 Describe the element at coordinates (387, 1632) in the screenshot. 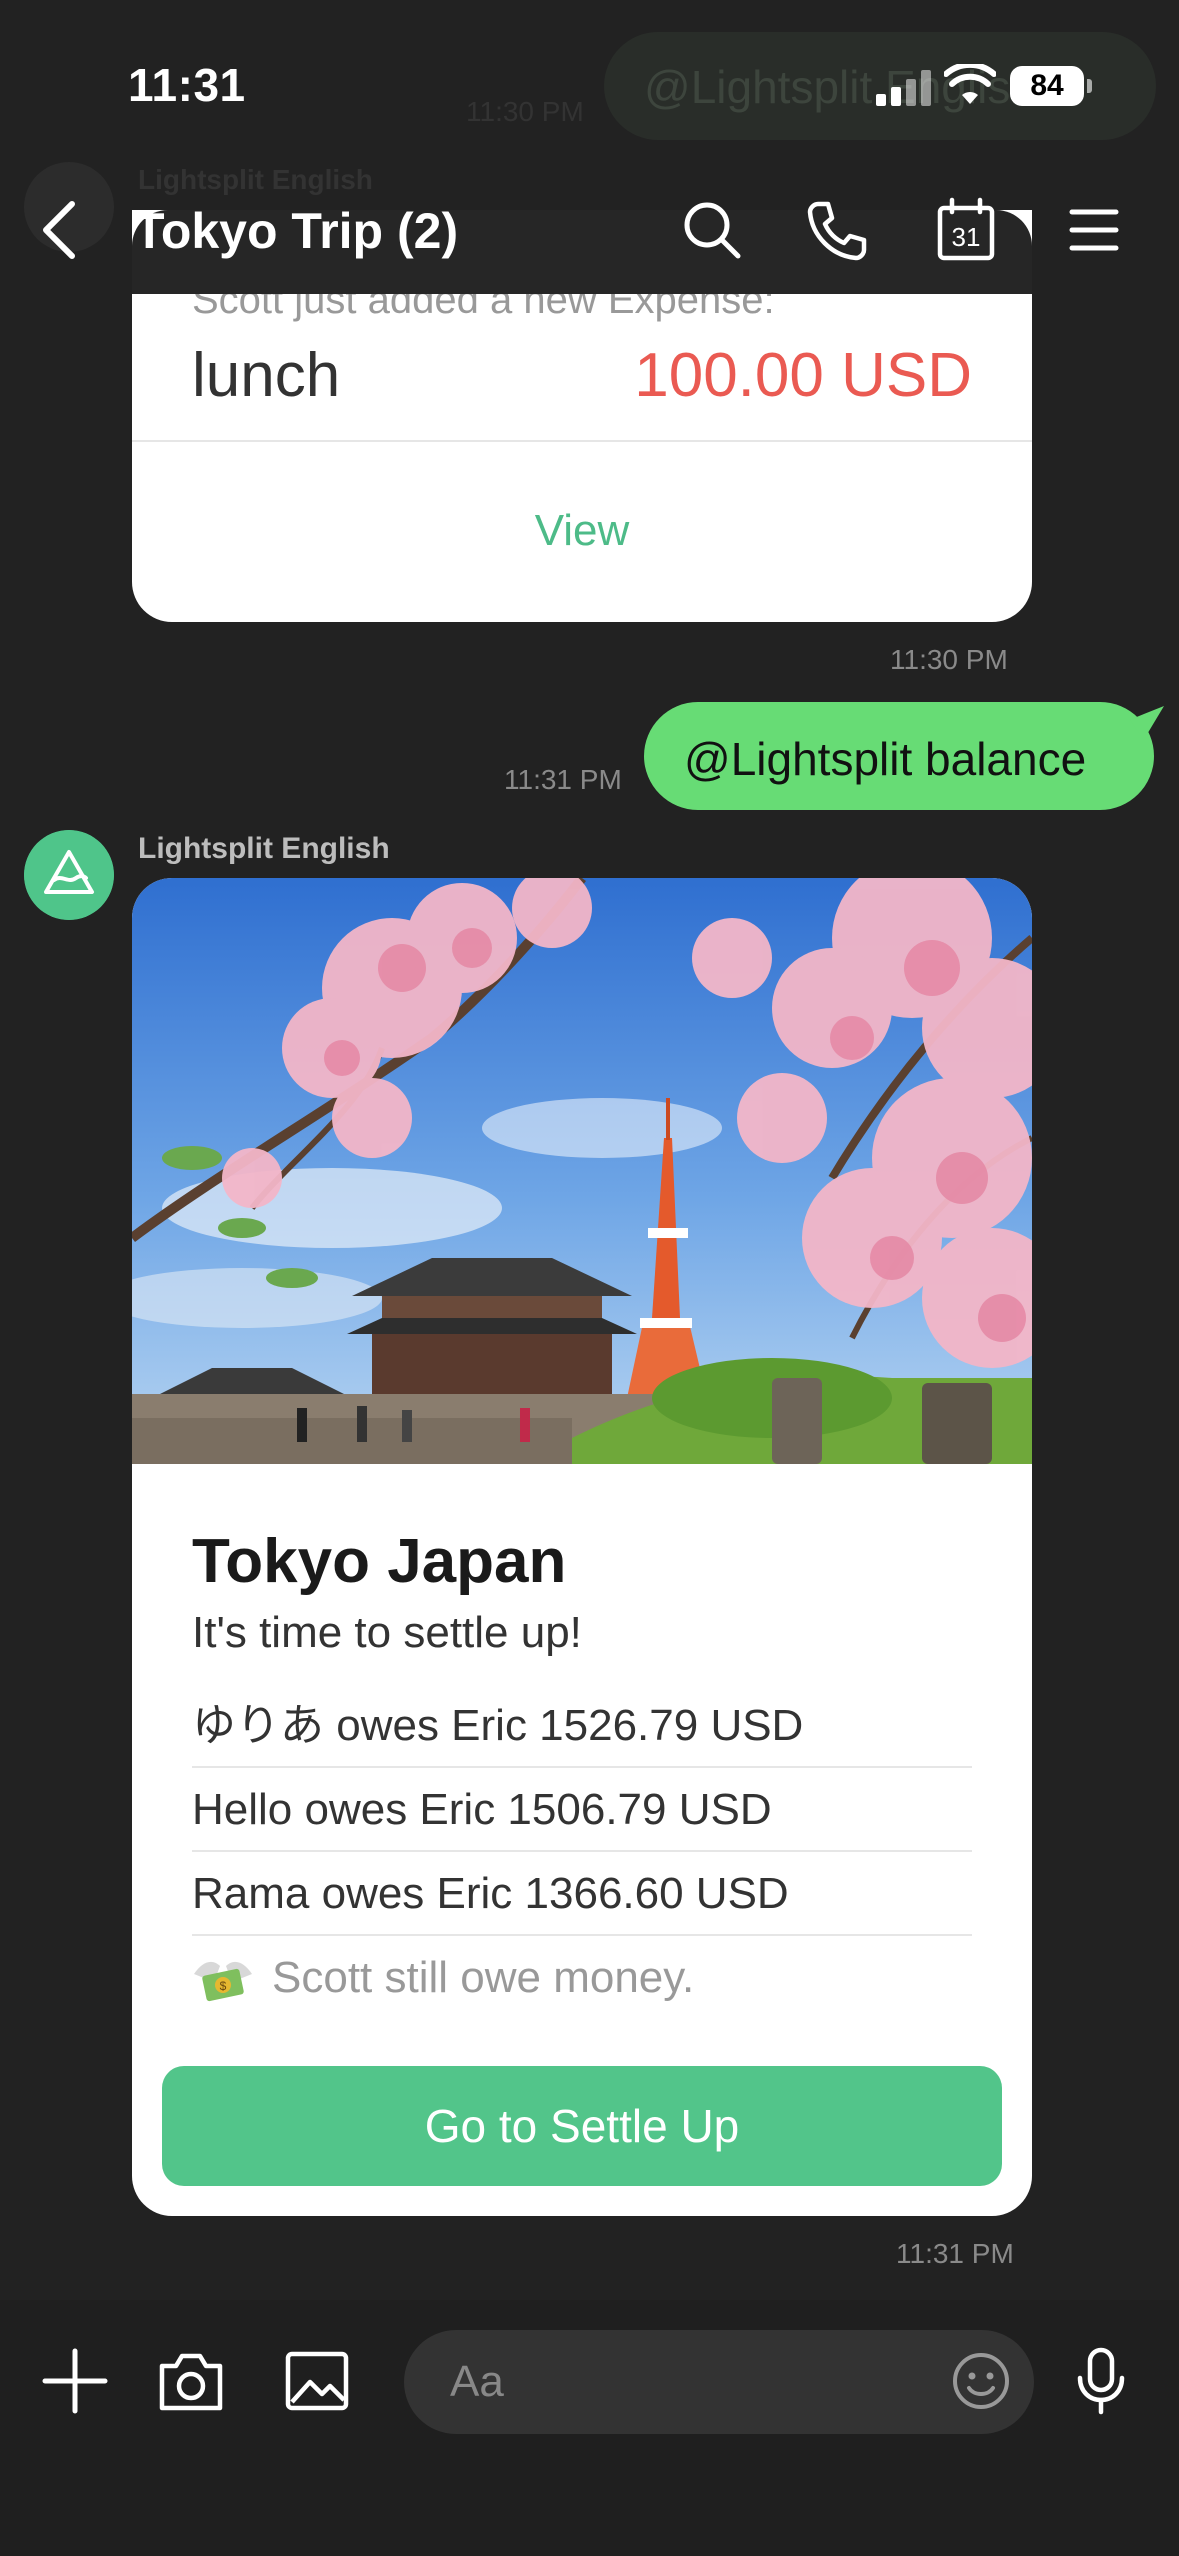

I see `card-subtitle: It's time to settle up!` at that location.